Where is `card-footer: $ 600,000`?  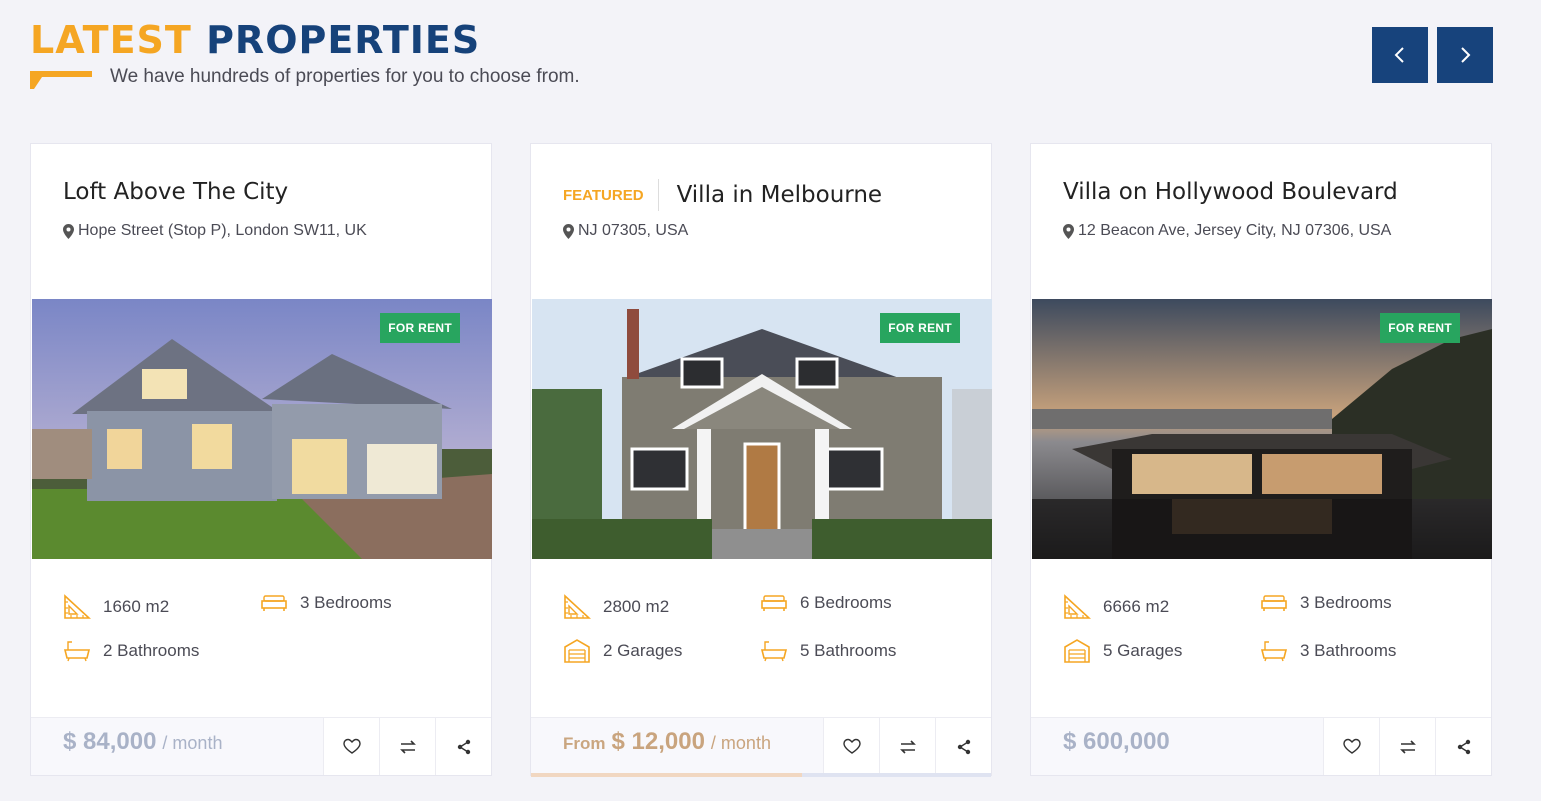 card-footer: $ 600,000 is located at coordinates (1261, 746).